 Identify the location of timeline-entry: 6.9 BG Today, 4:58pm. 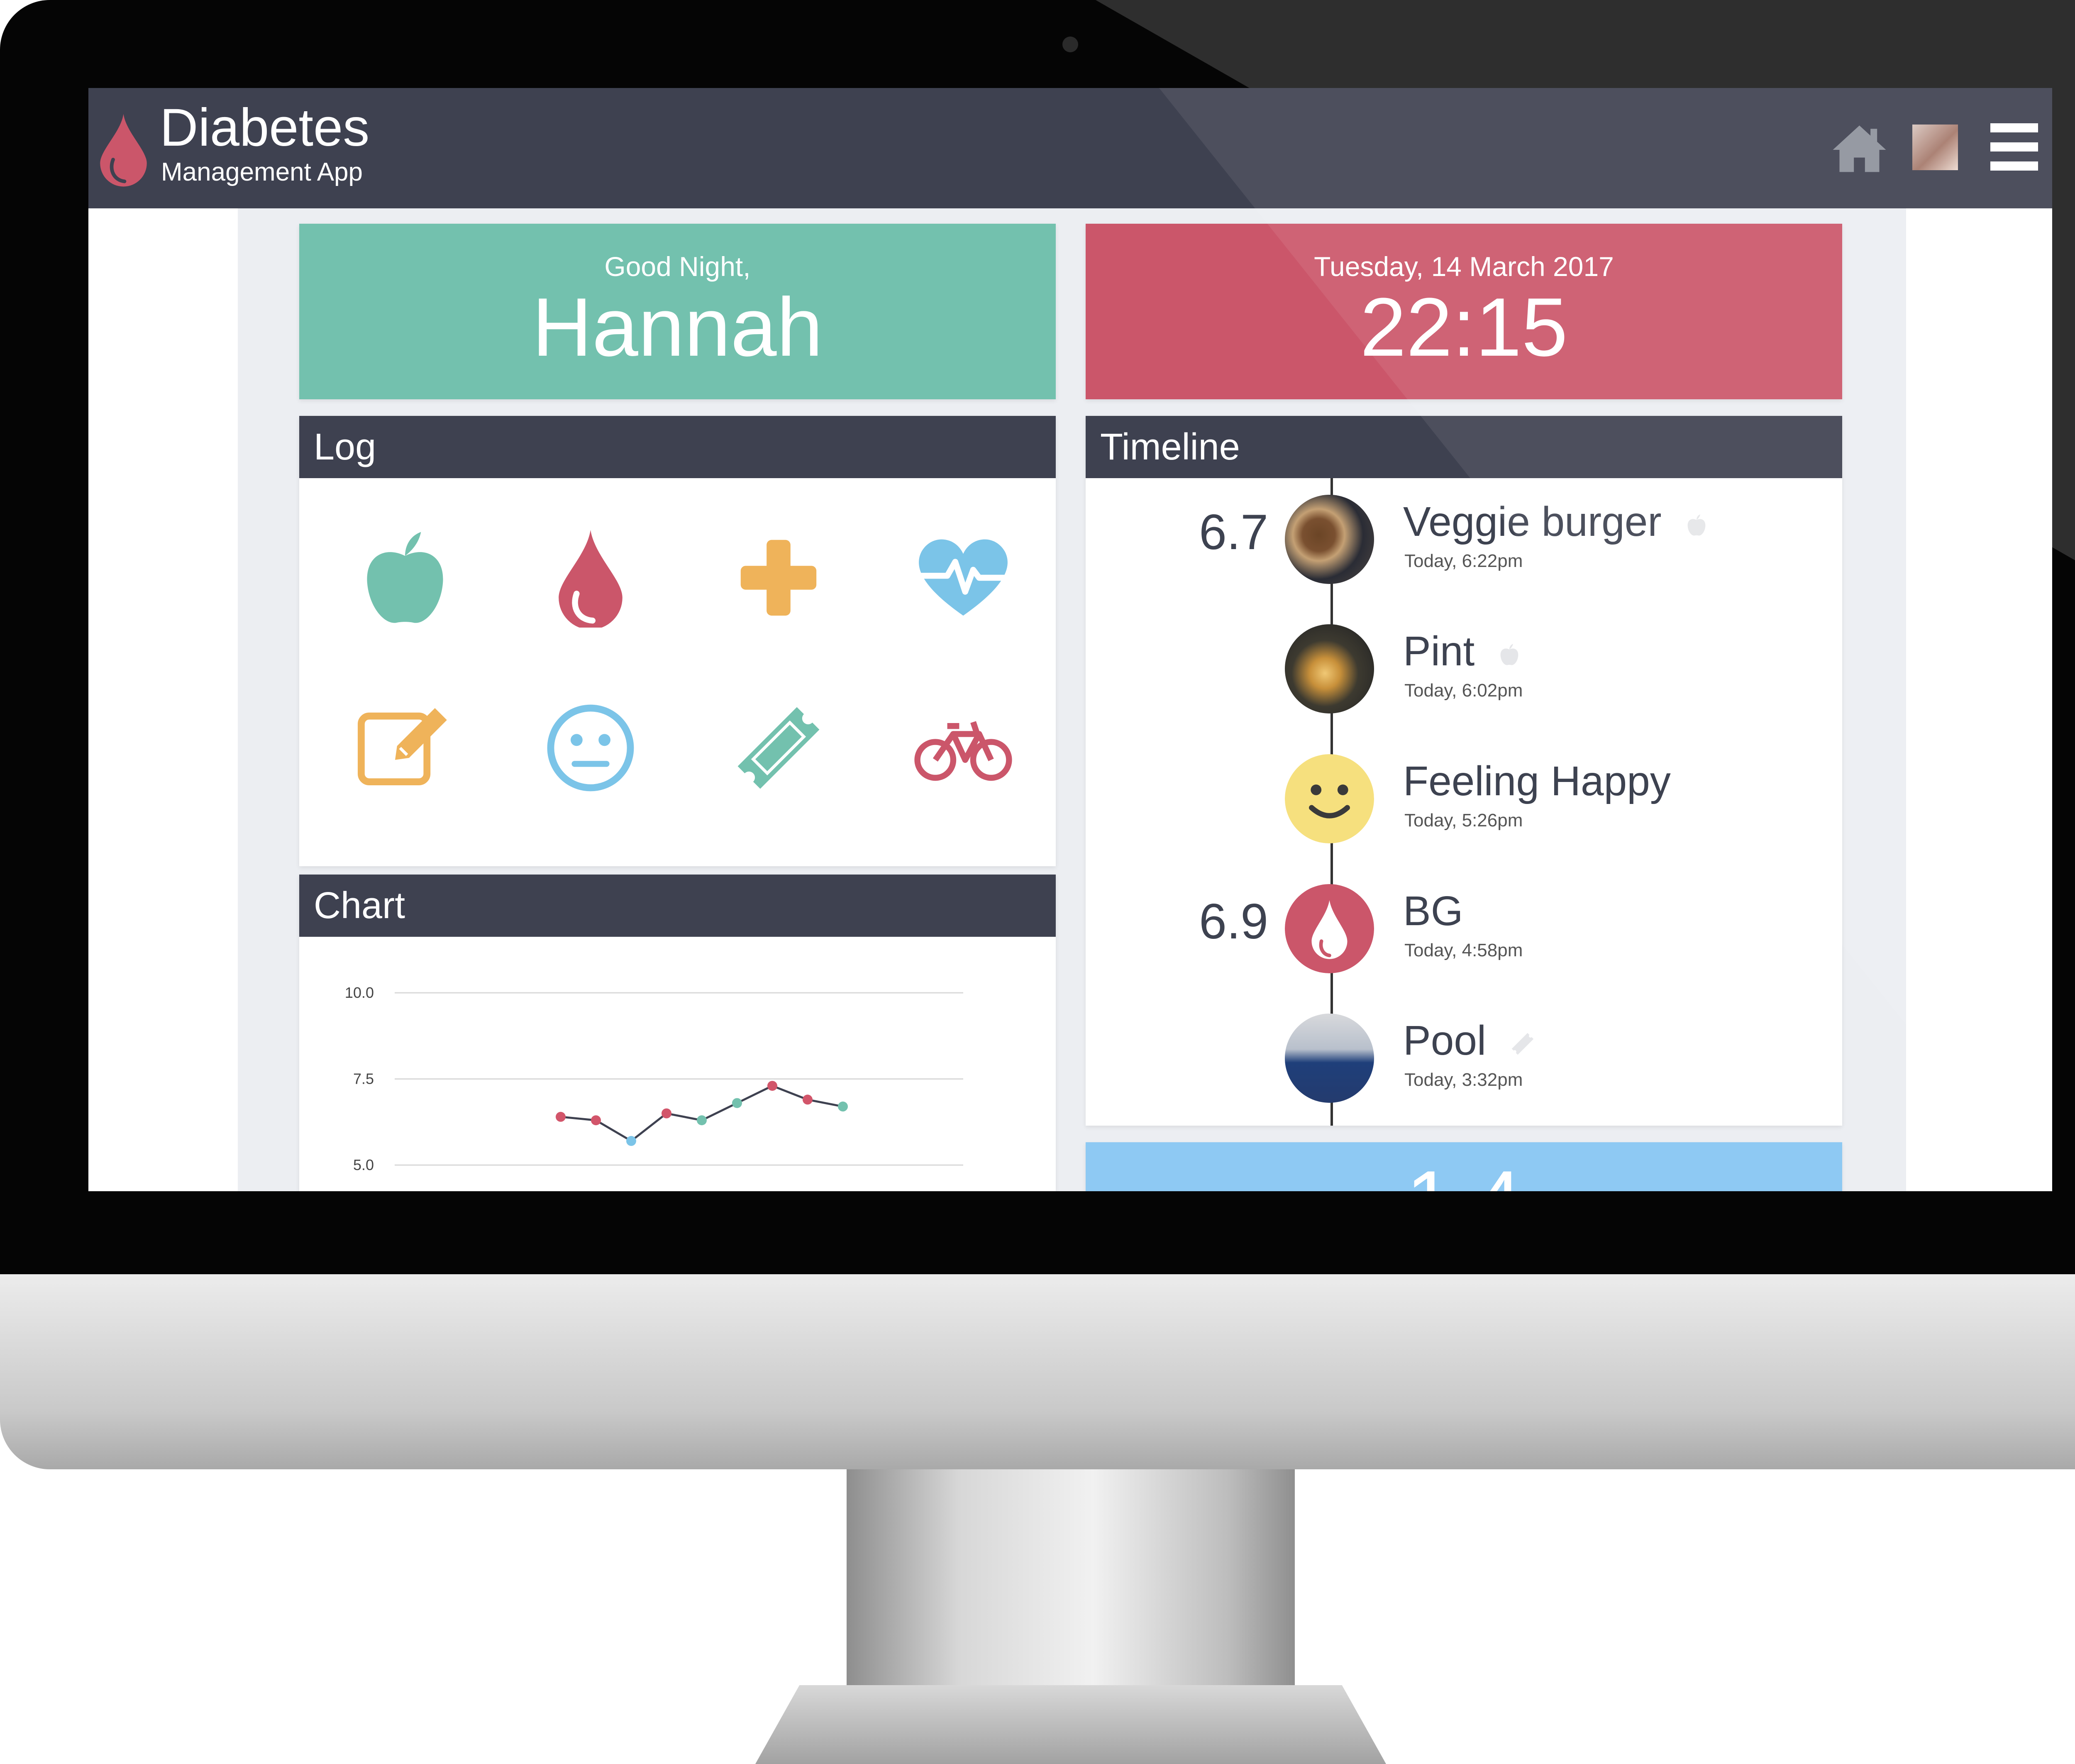
(1464, 921).